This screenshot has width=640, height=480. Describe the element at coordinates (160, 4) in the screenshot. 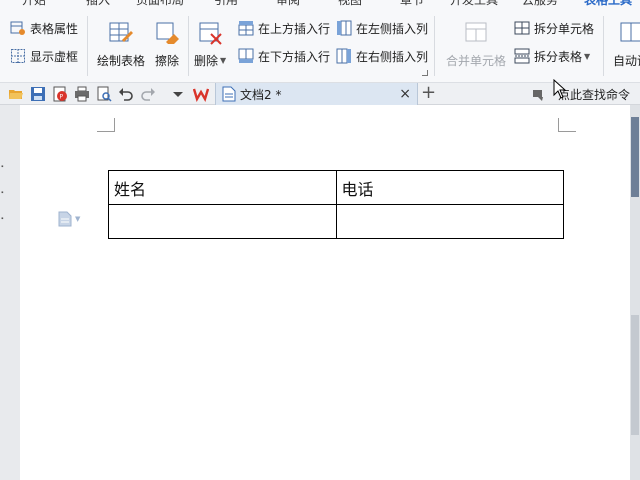

I see `menu-tab-page-layout: 页面布局` at that location.